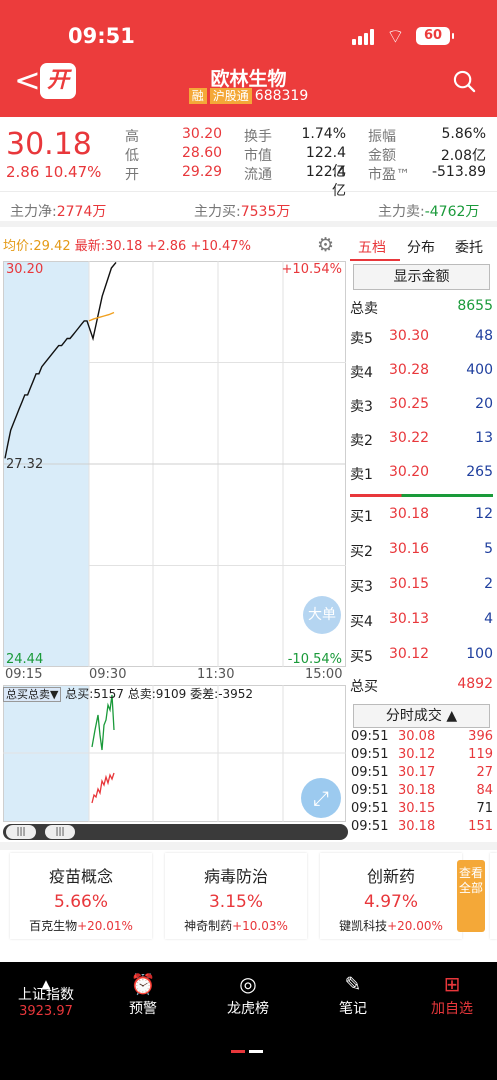 The height and width of the screenshot is (1080, 497). What do you see at coordinates (24, 674) in the screenshot?
I see `x-tick-label: 09:15` at bounding box center [24, 674].